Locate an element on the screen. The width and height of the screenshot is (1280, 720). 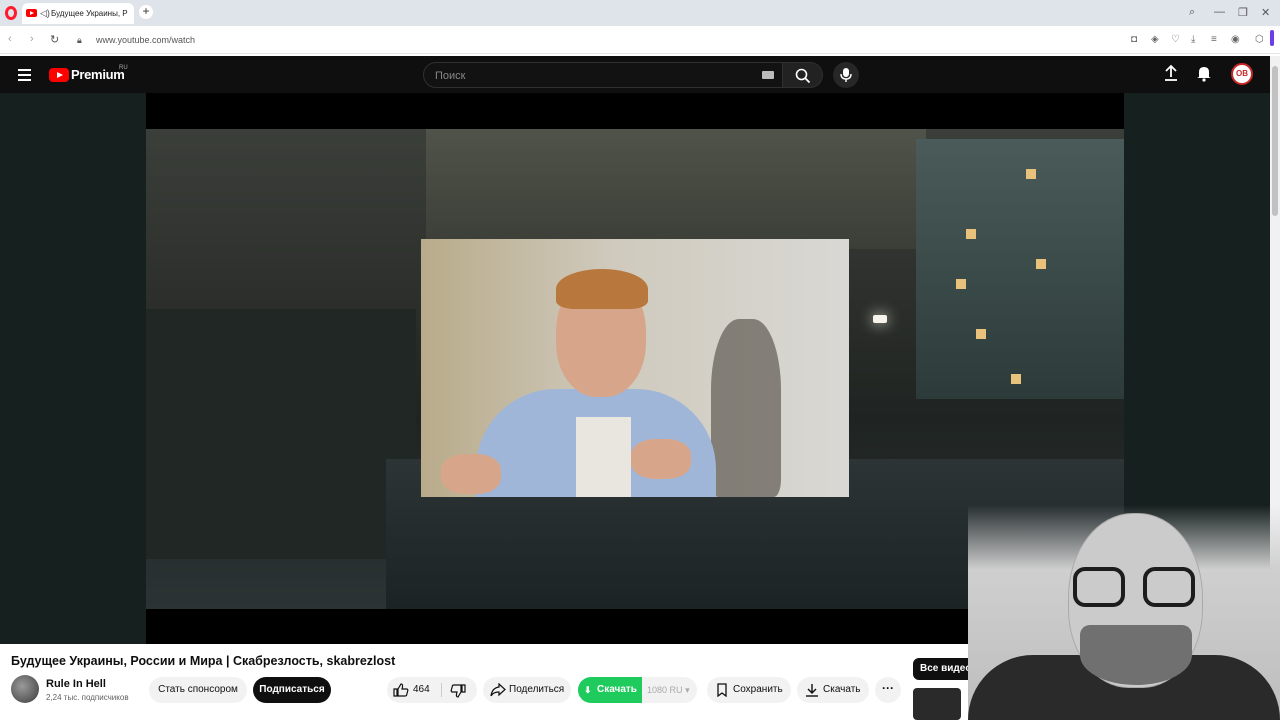
webcam-overlay is located at coordinates (1124, 612).